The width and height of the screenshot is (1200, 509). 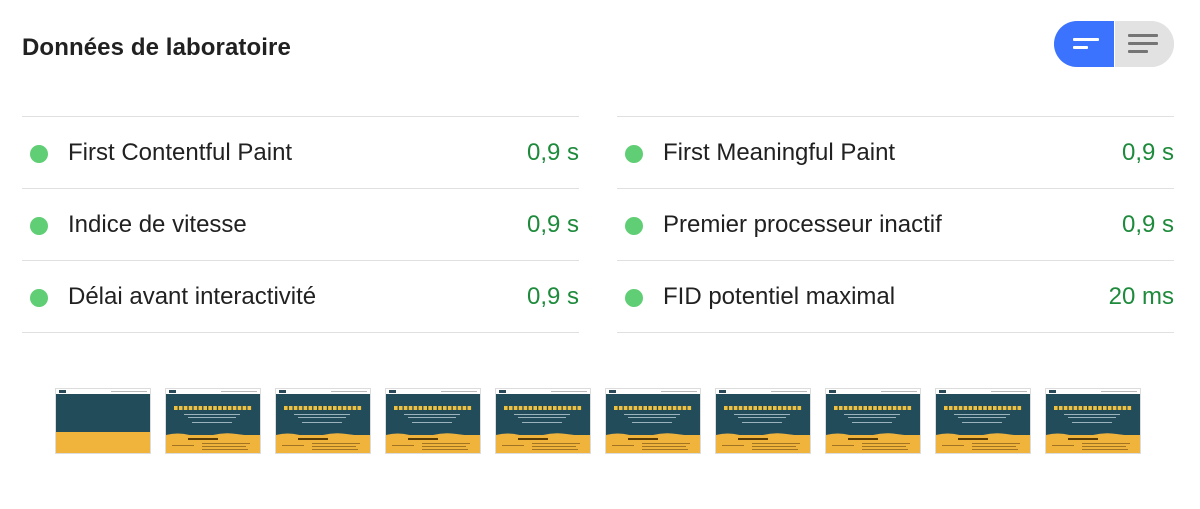 I want to click on view-toggle, so click(x=1114, y=44).